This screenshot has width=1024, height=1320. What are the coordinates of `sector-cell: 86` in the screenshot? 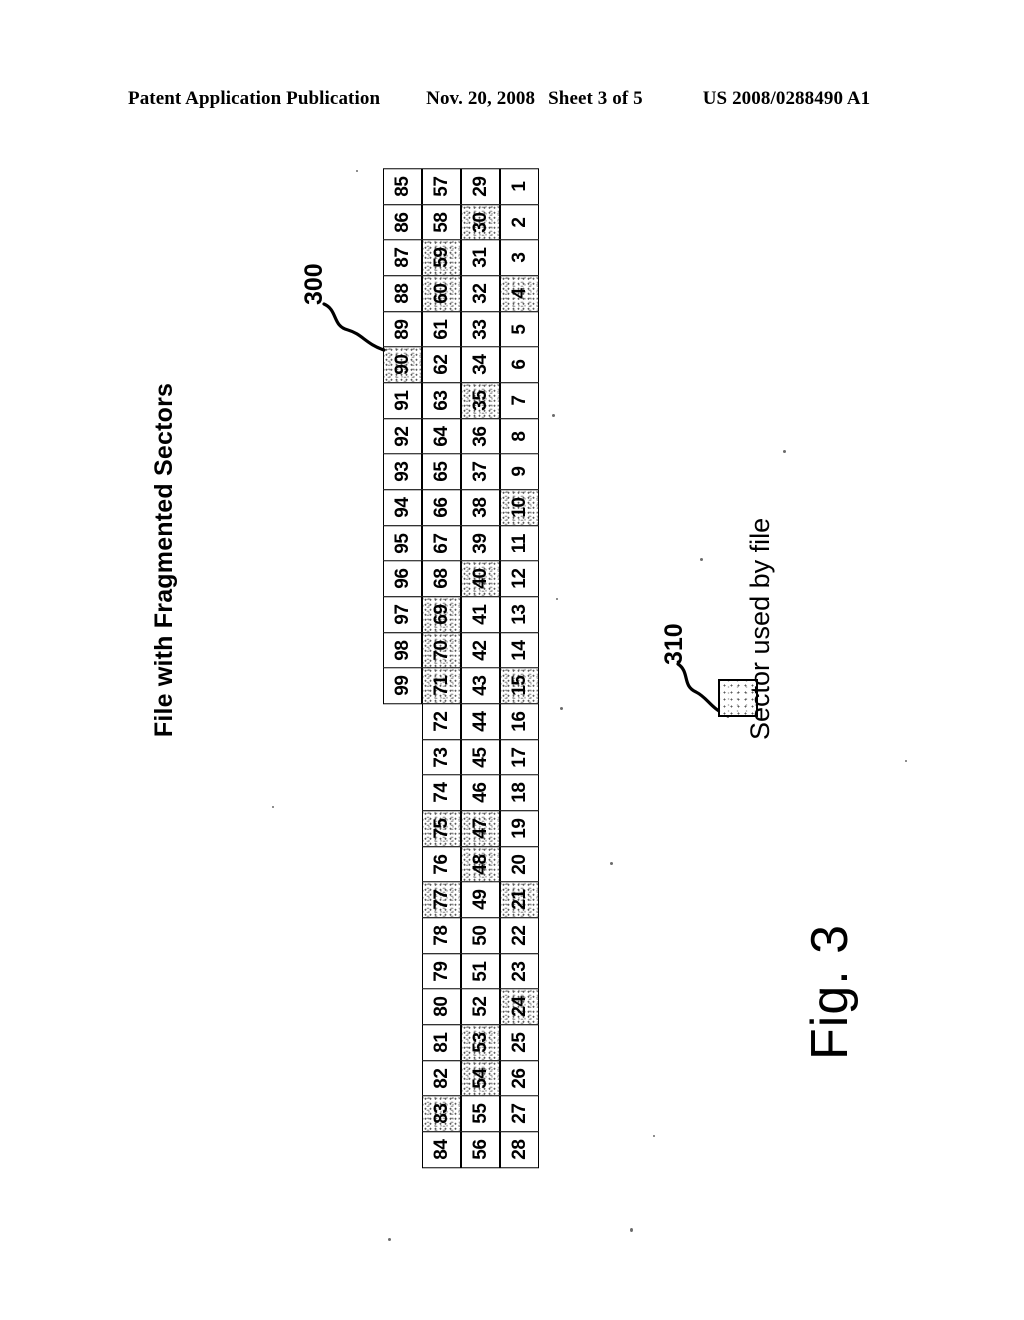 It's located at (402, 222).